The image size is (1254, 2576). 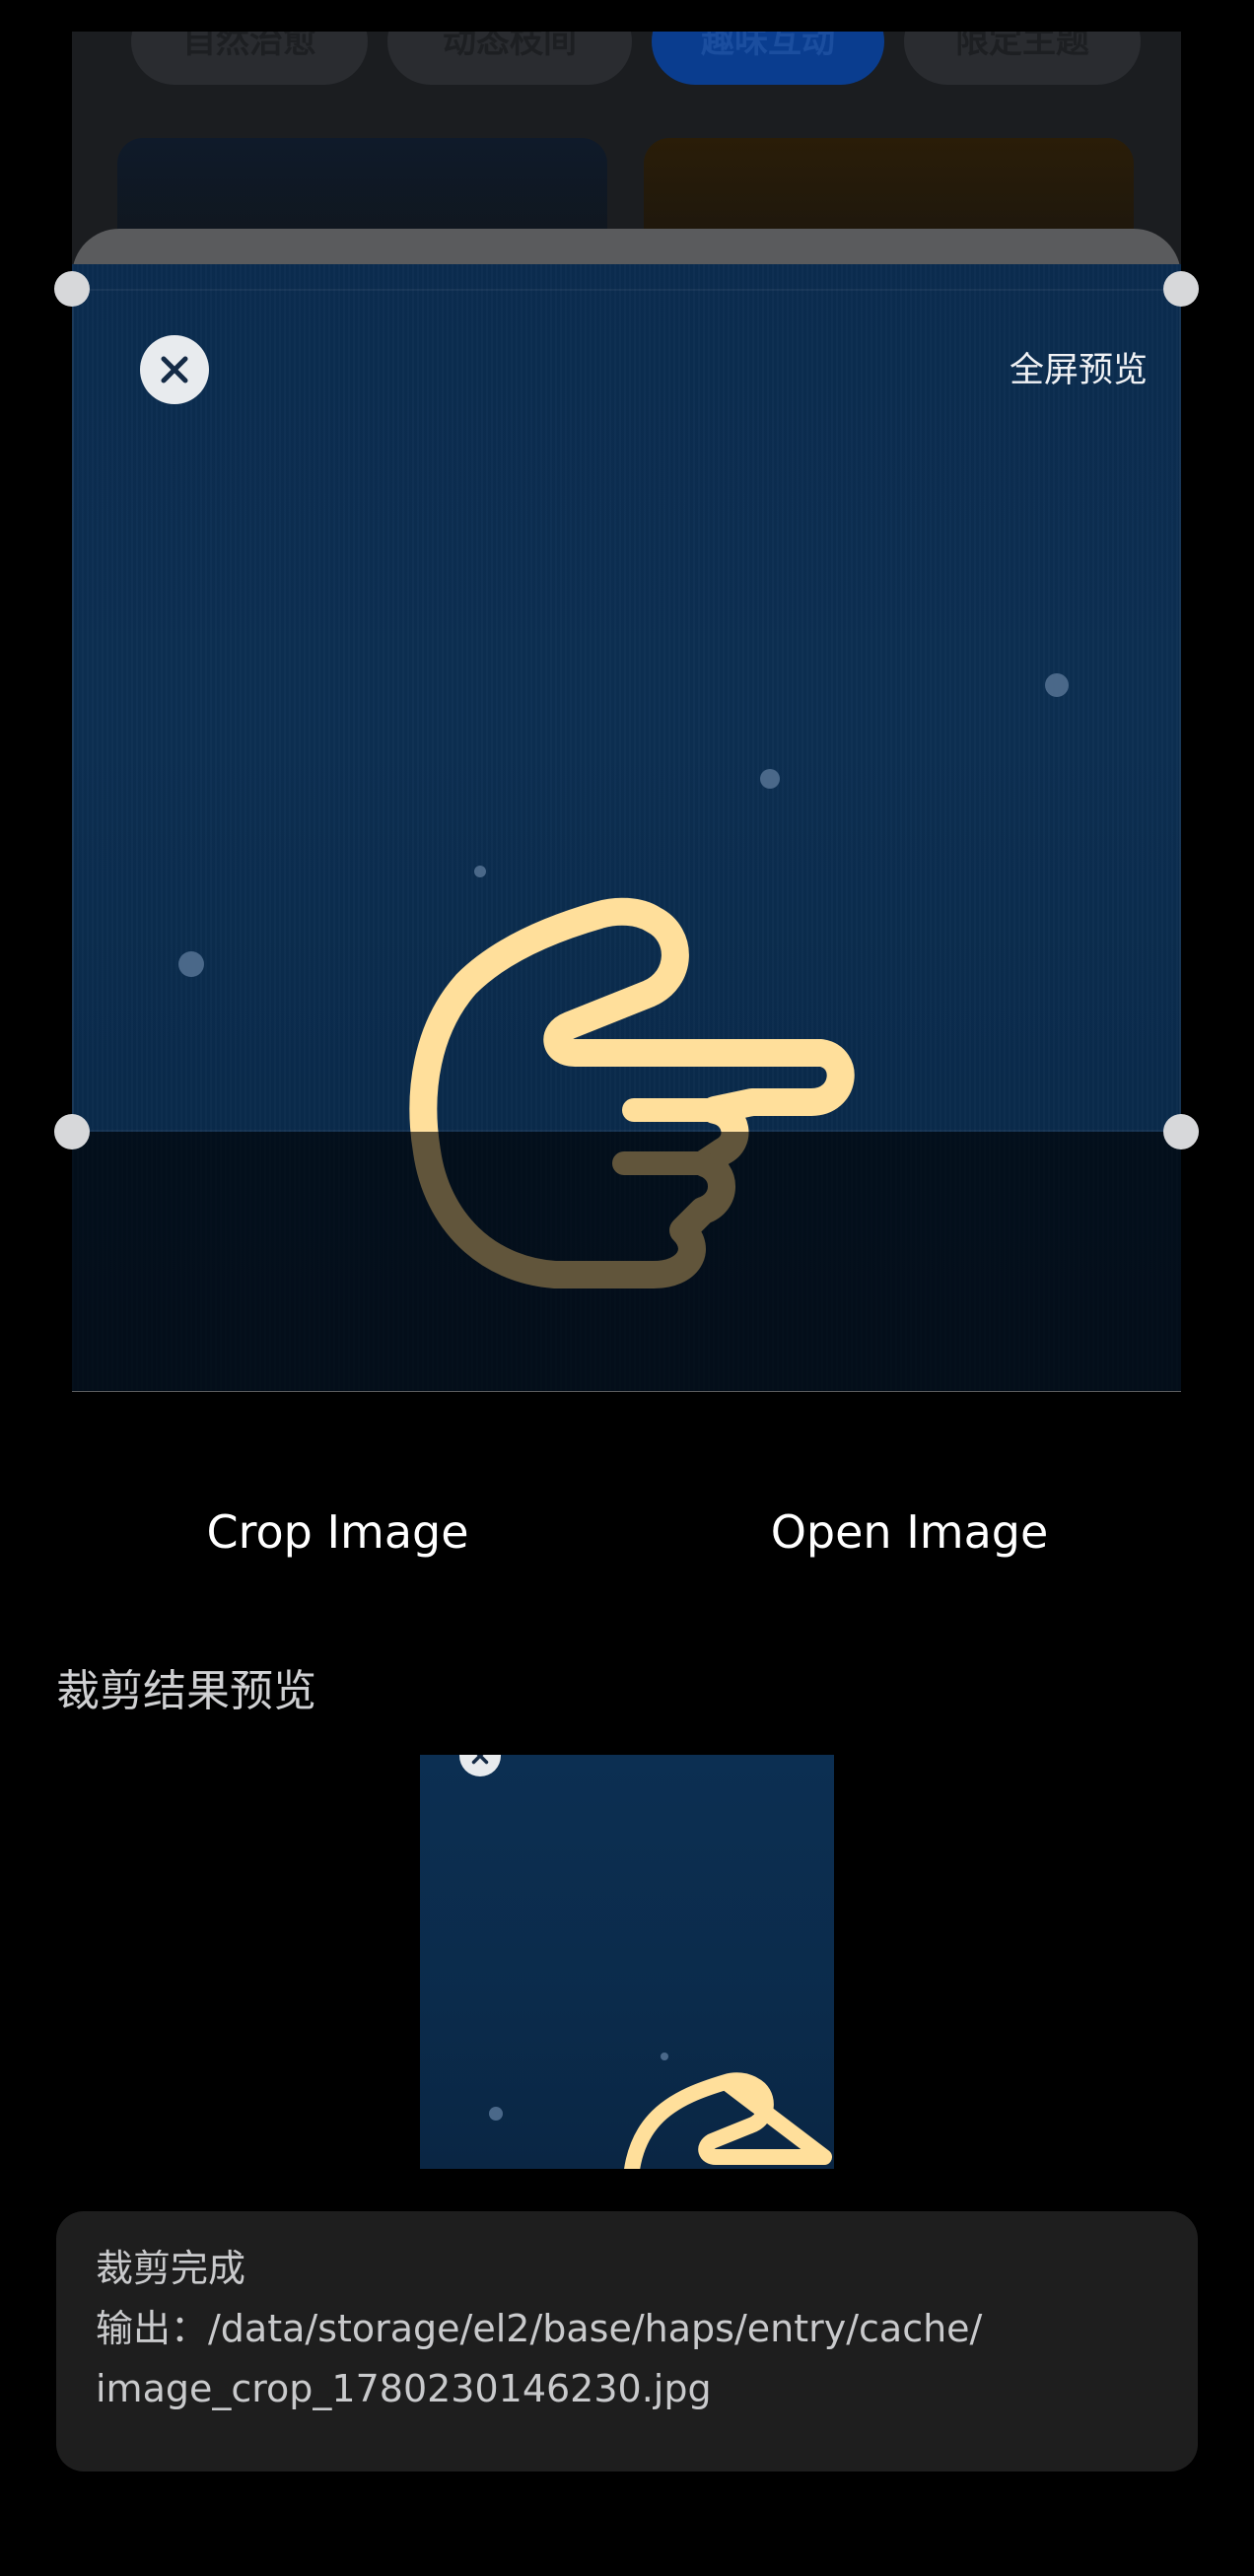 What do you see at coordinates (1181, 289) in the screenshot?
I see `crop-handle-top-right` at bounding box center [1181, 289].